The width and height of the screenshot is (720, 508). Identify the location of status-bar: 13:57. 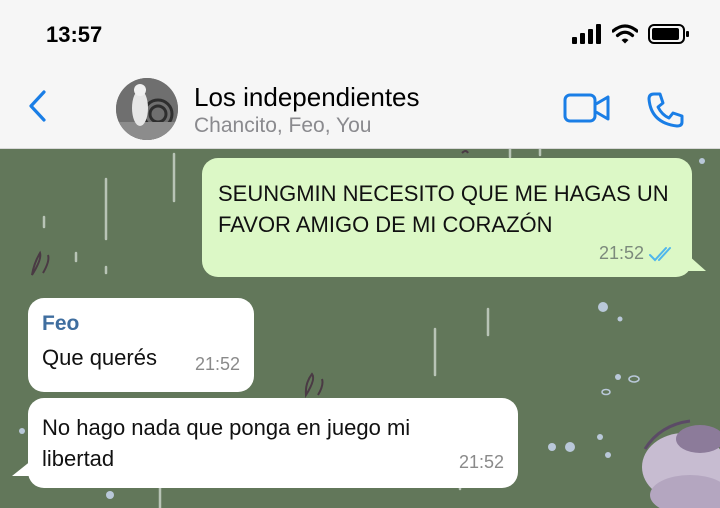
(360, 35).